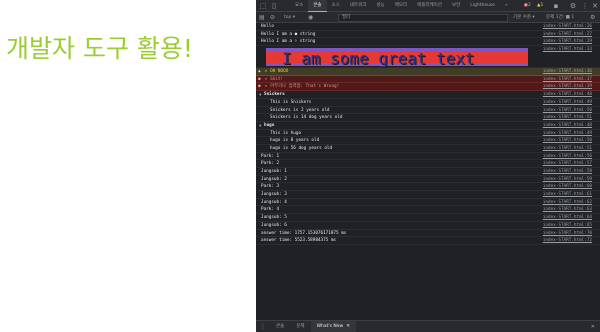 The width and height of the screenshot is (600, 332). What do you see at coordinates (300, 326) in the screenshot?
I see `drawer-tab-1: 문제` at bounding box center [300, 326].